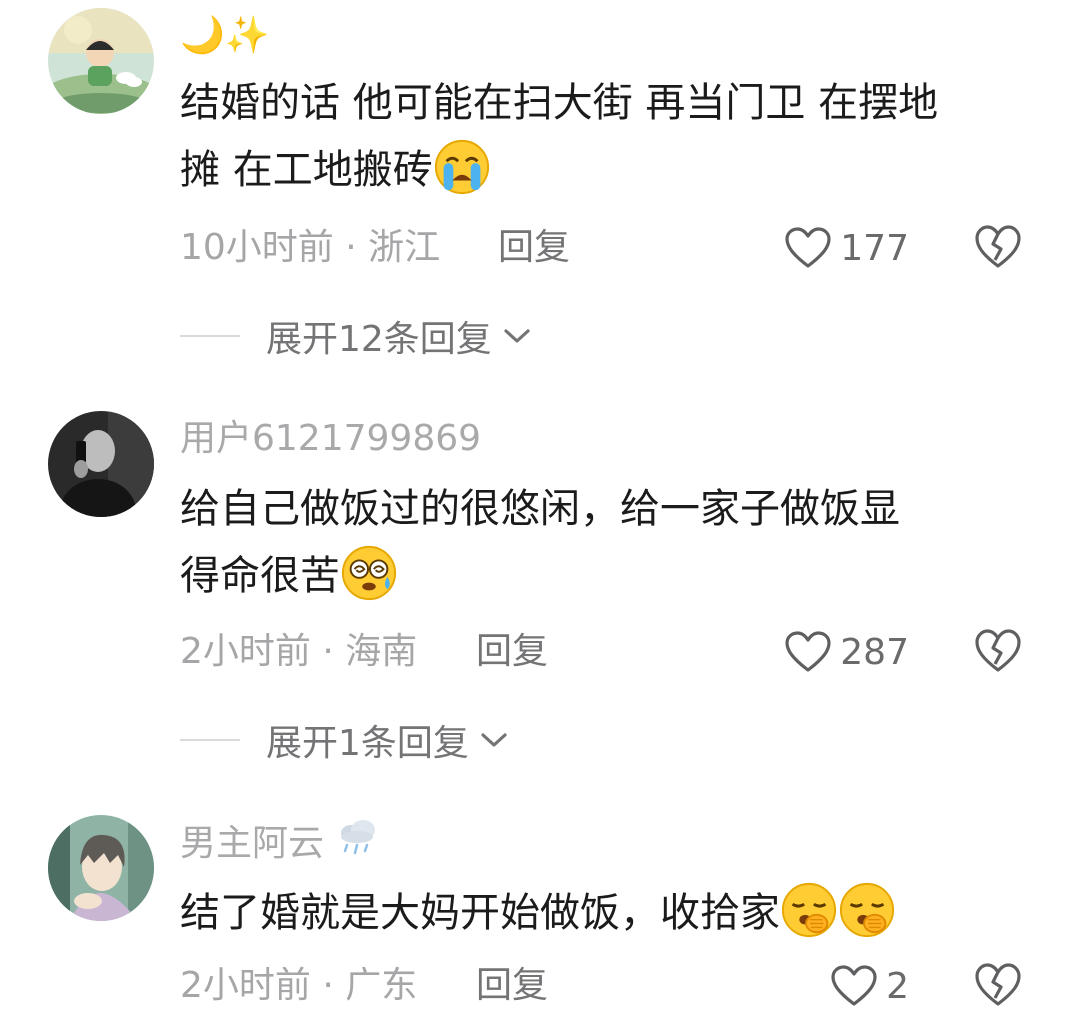 The height and width of the screenshot is (1016, 1079). I want to click on comment-text-line: 得命很苦, so click(260, 576).